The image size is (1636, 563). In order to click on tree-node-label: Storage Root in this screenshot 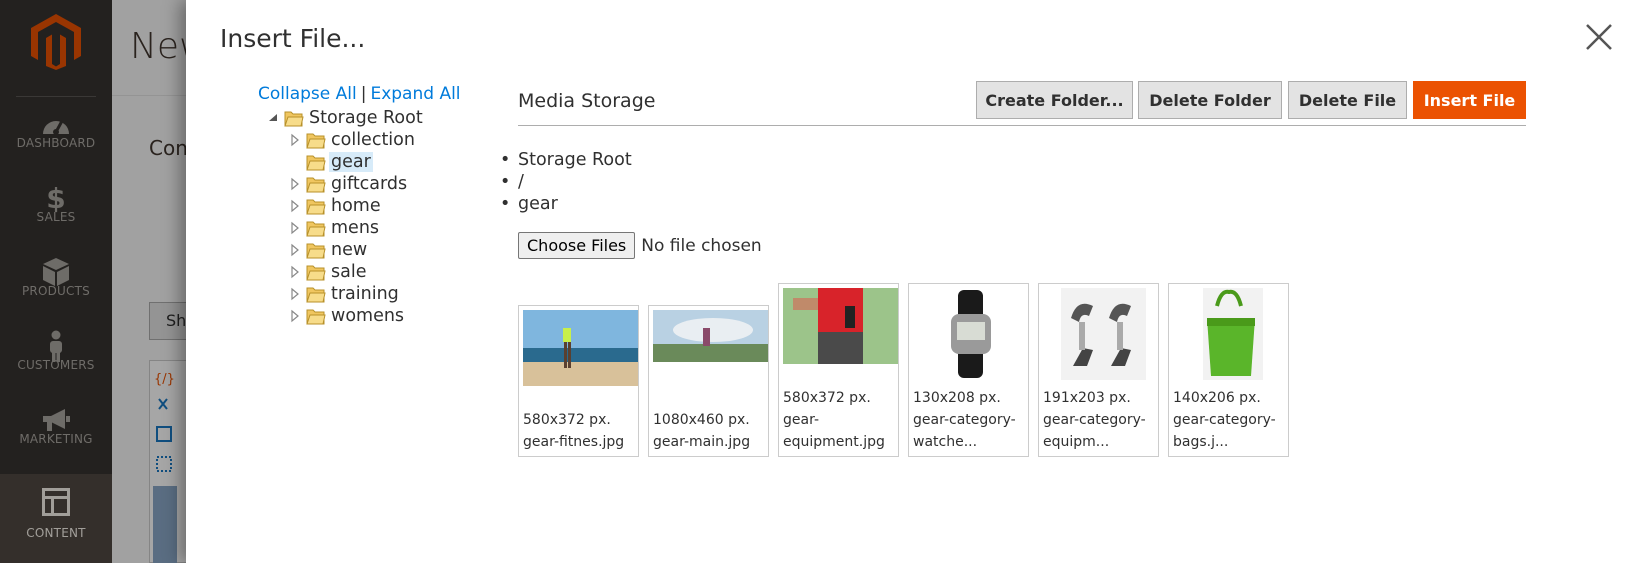, I will do `click(366, 117)`.